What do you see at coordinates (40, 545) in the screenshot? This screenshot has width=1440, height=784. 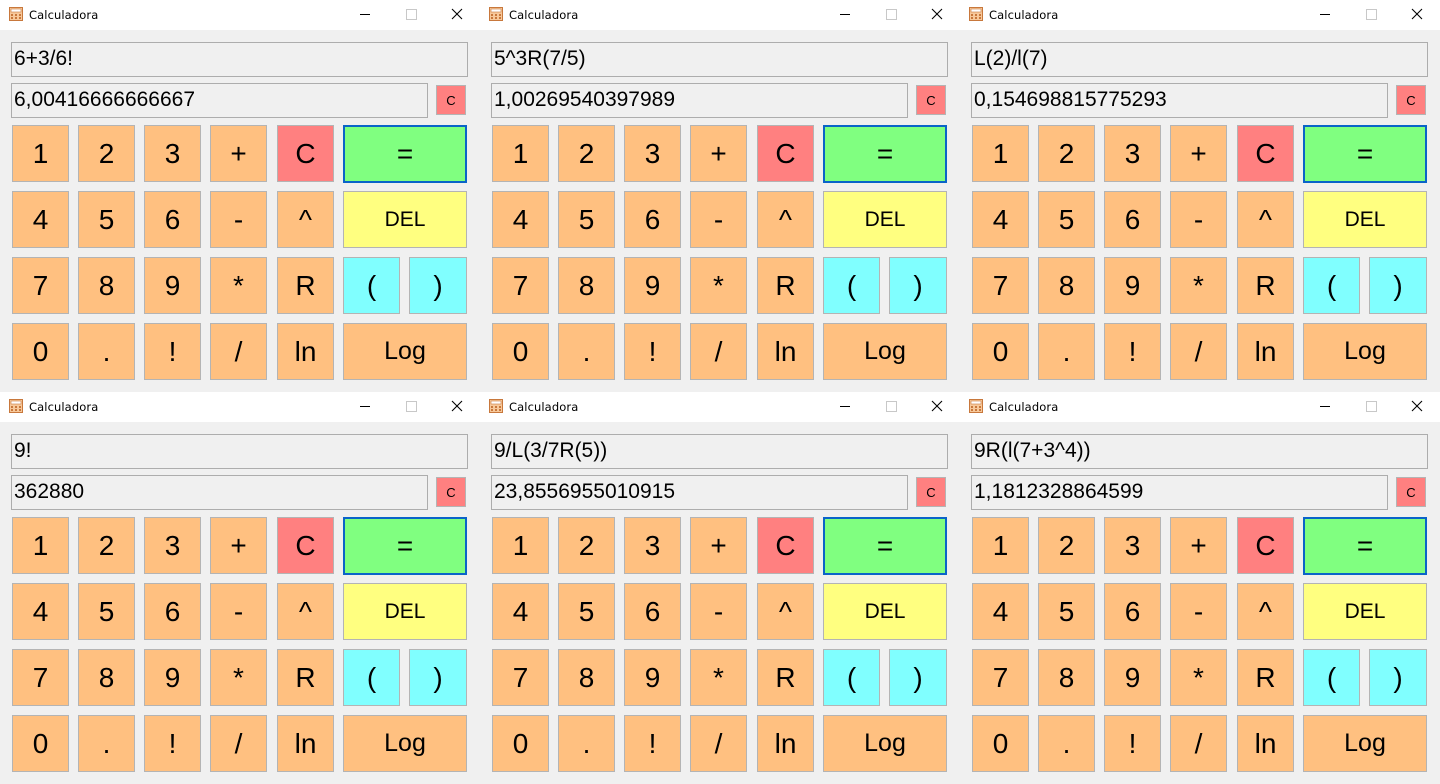 I see `digit-1-button: 1` at bounding box center [40, 545].